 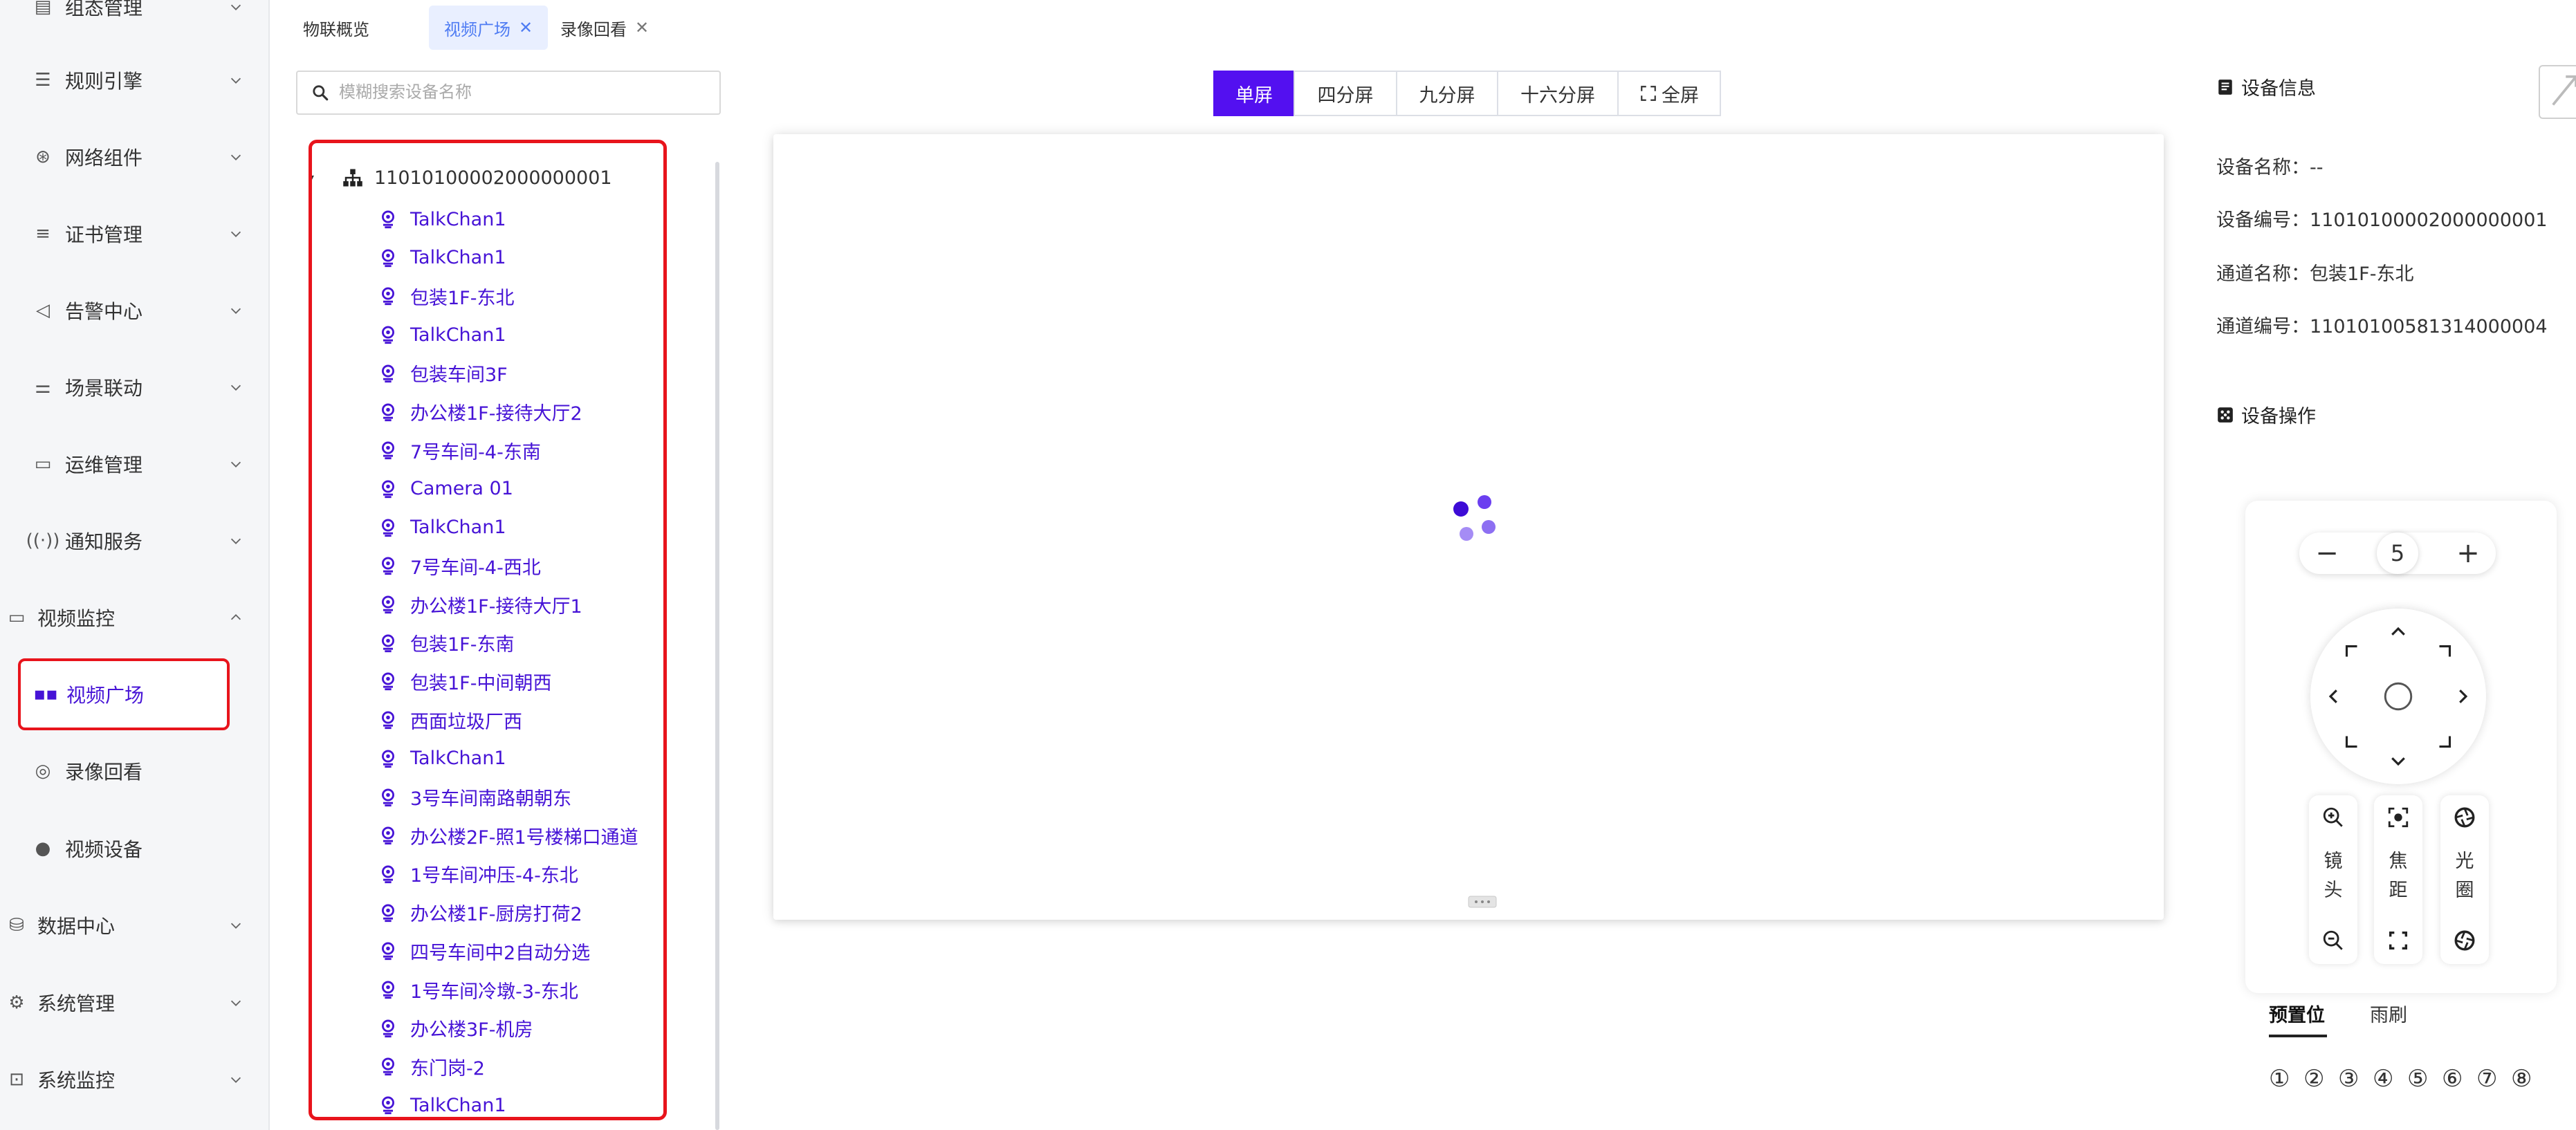 What do you see at coordinates (17, 617) in the screenshot?
I see `video-camera-icon: ▭` at bounding box center [17, 617].